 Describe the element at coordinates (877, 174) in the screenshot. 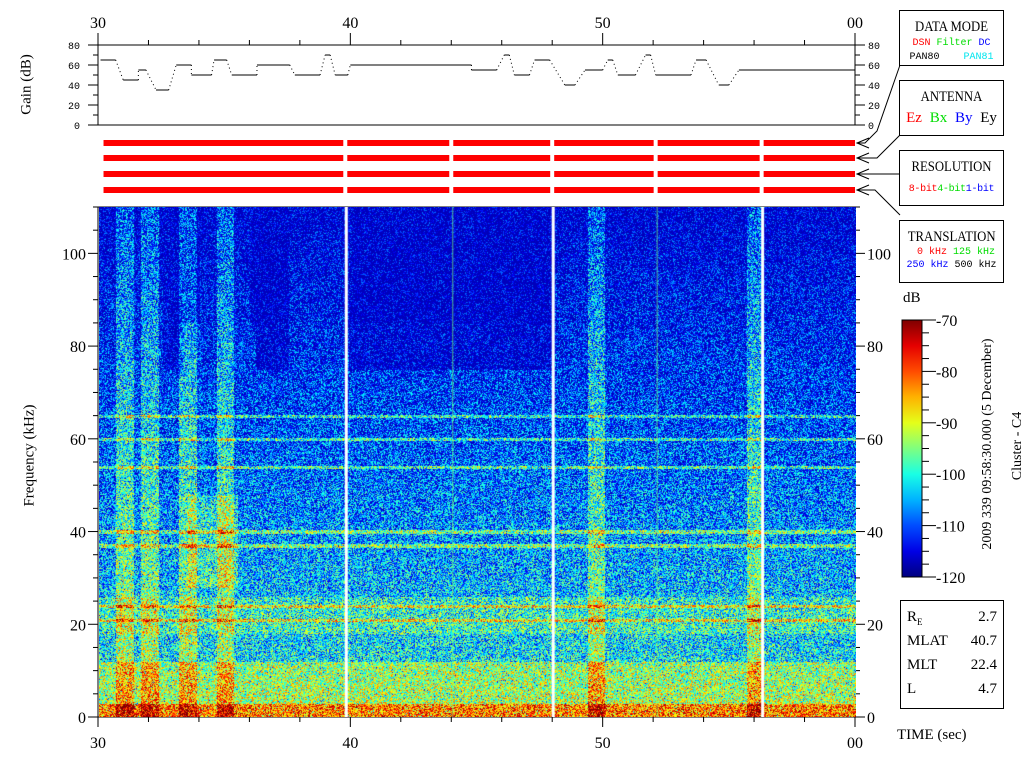

I see `legend-pointer-arrow` at that location.